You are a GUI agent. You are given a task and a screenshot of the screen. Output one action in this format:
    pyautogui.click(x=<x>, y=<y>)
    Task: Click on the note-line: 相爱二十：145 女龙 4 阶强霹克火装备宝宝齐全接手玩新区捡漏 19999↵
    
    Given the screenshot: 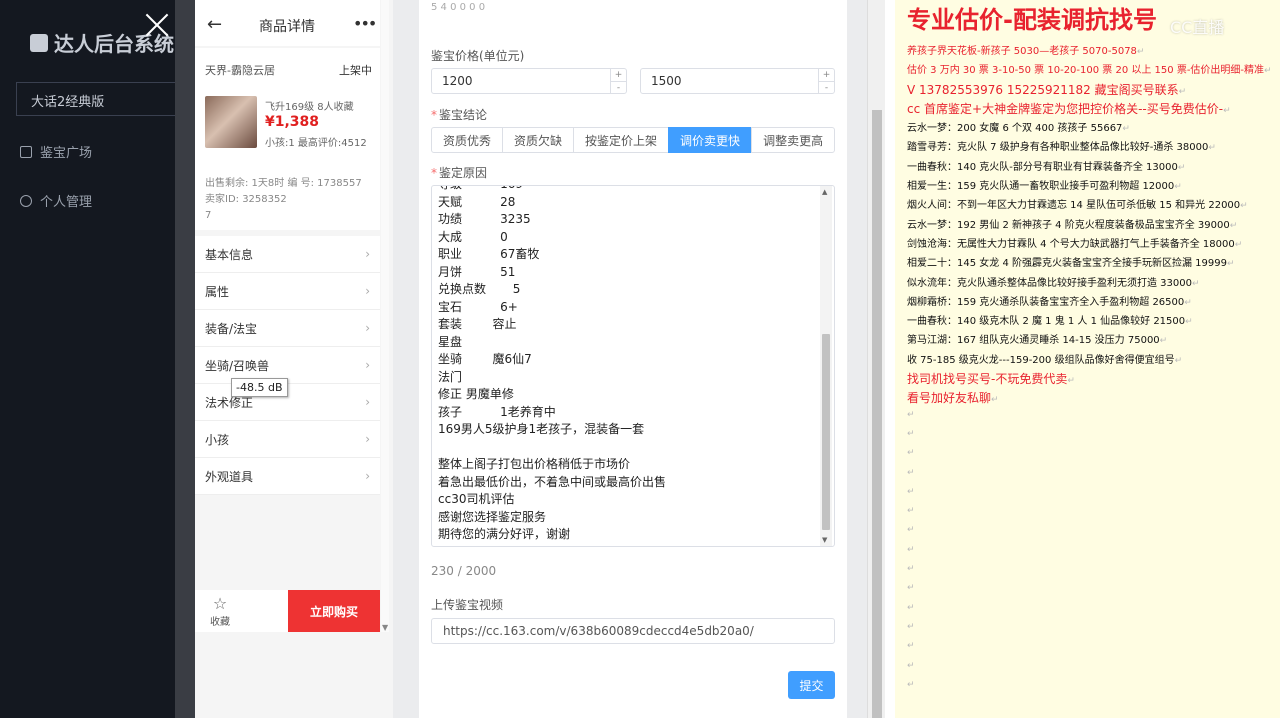 What is the action you would take?
    pyautogui.click(x=1071, y=264)
    